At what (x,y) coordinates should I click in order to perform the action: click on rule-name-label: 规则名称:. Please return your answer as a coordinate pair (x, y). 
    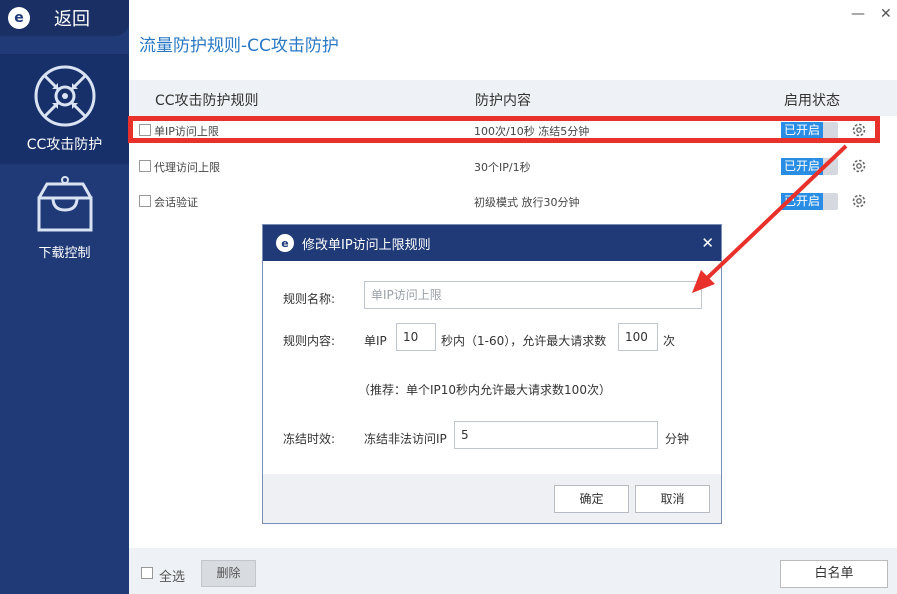
    Looking at the image, I should click on (309, 299).